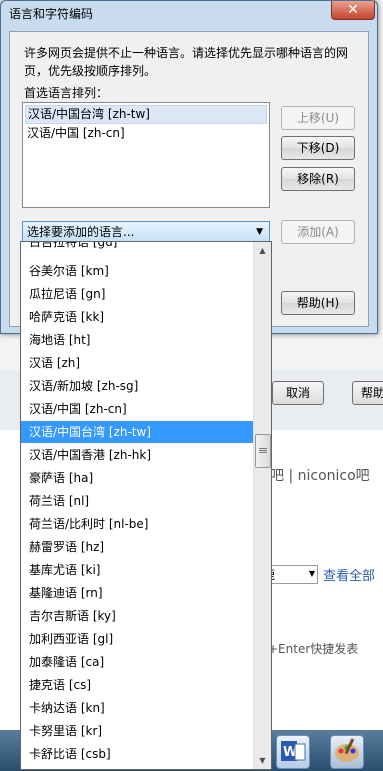  What do you see at coordinates (318, 179) in the screenshot?
I see `remove-button: 移除(R)` at bounding box center [318, 179].